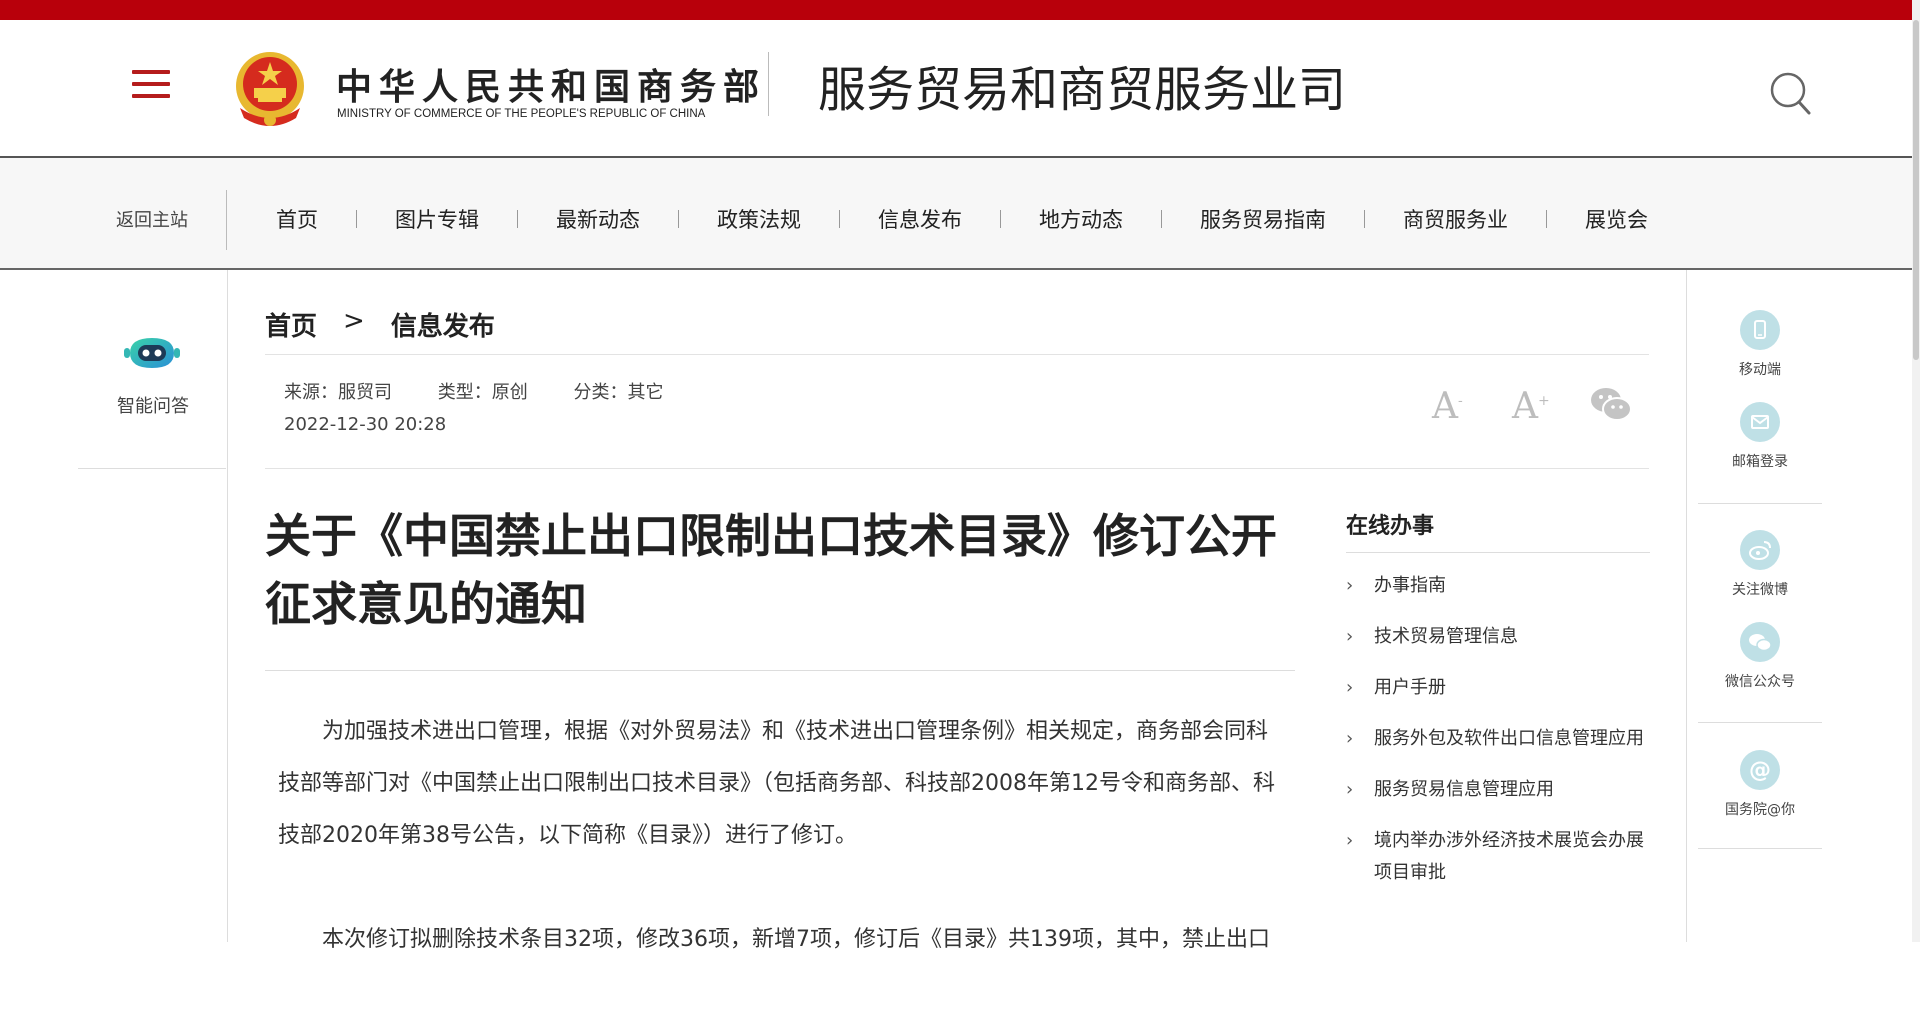 The image size is (1920, 1018). Describe the element at coordinates (1498, 552) in the screenshot. I see `services-divider` at that location.